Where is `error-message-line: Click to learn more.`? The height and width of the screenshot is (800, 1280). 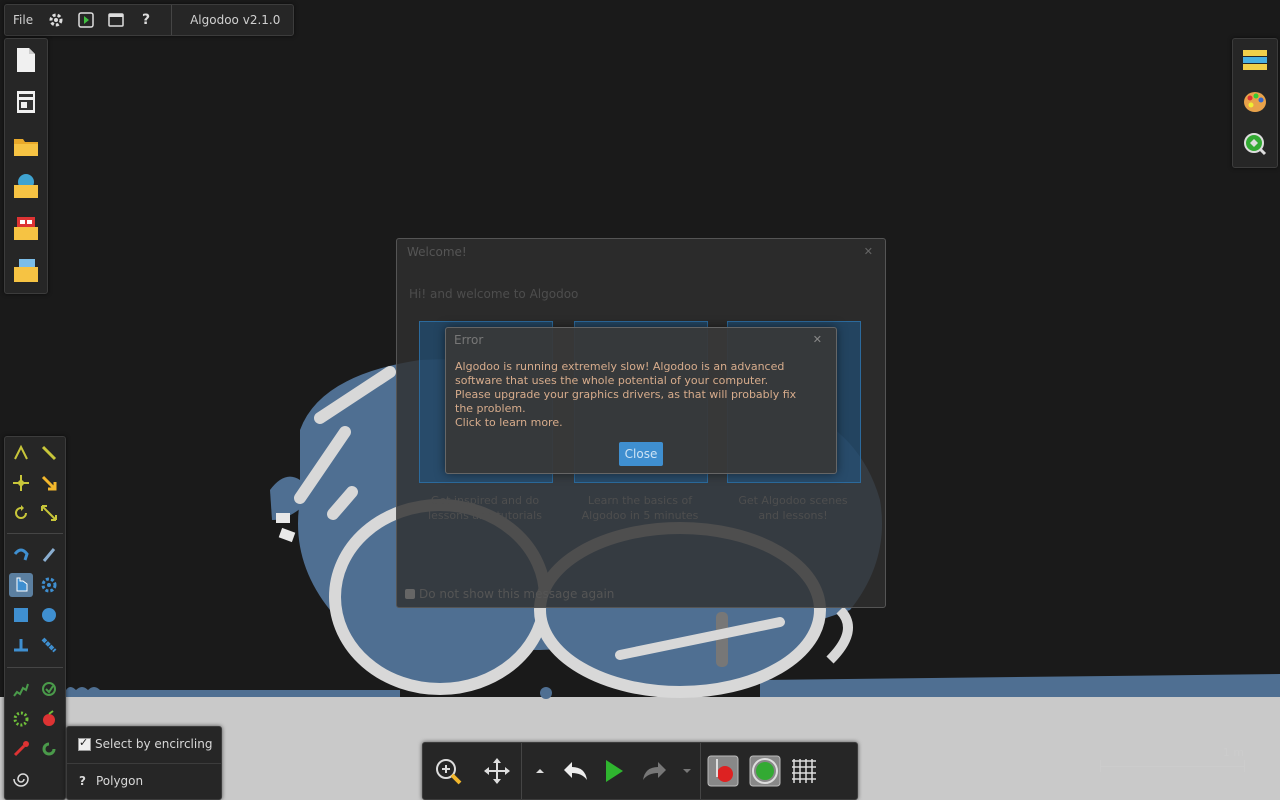 error-message-line: Click to learn more. is located at coordinates (509, 422).